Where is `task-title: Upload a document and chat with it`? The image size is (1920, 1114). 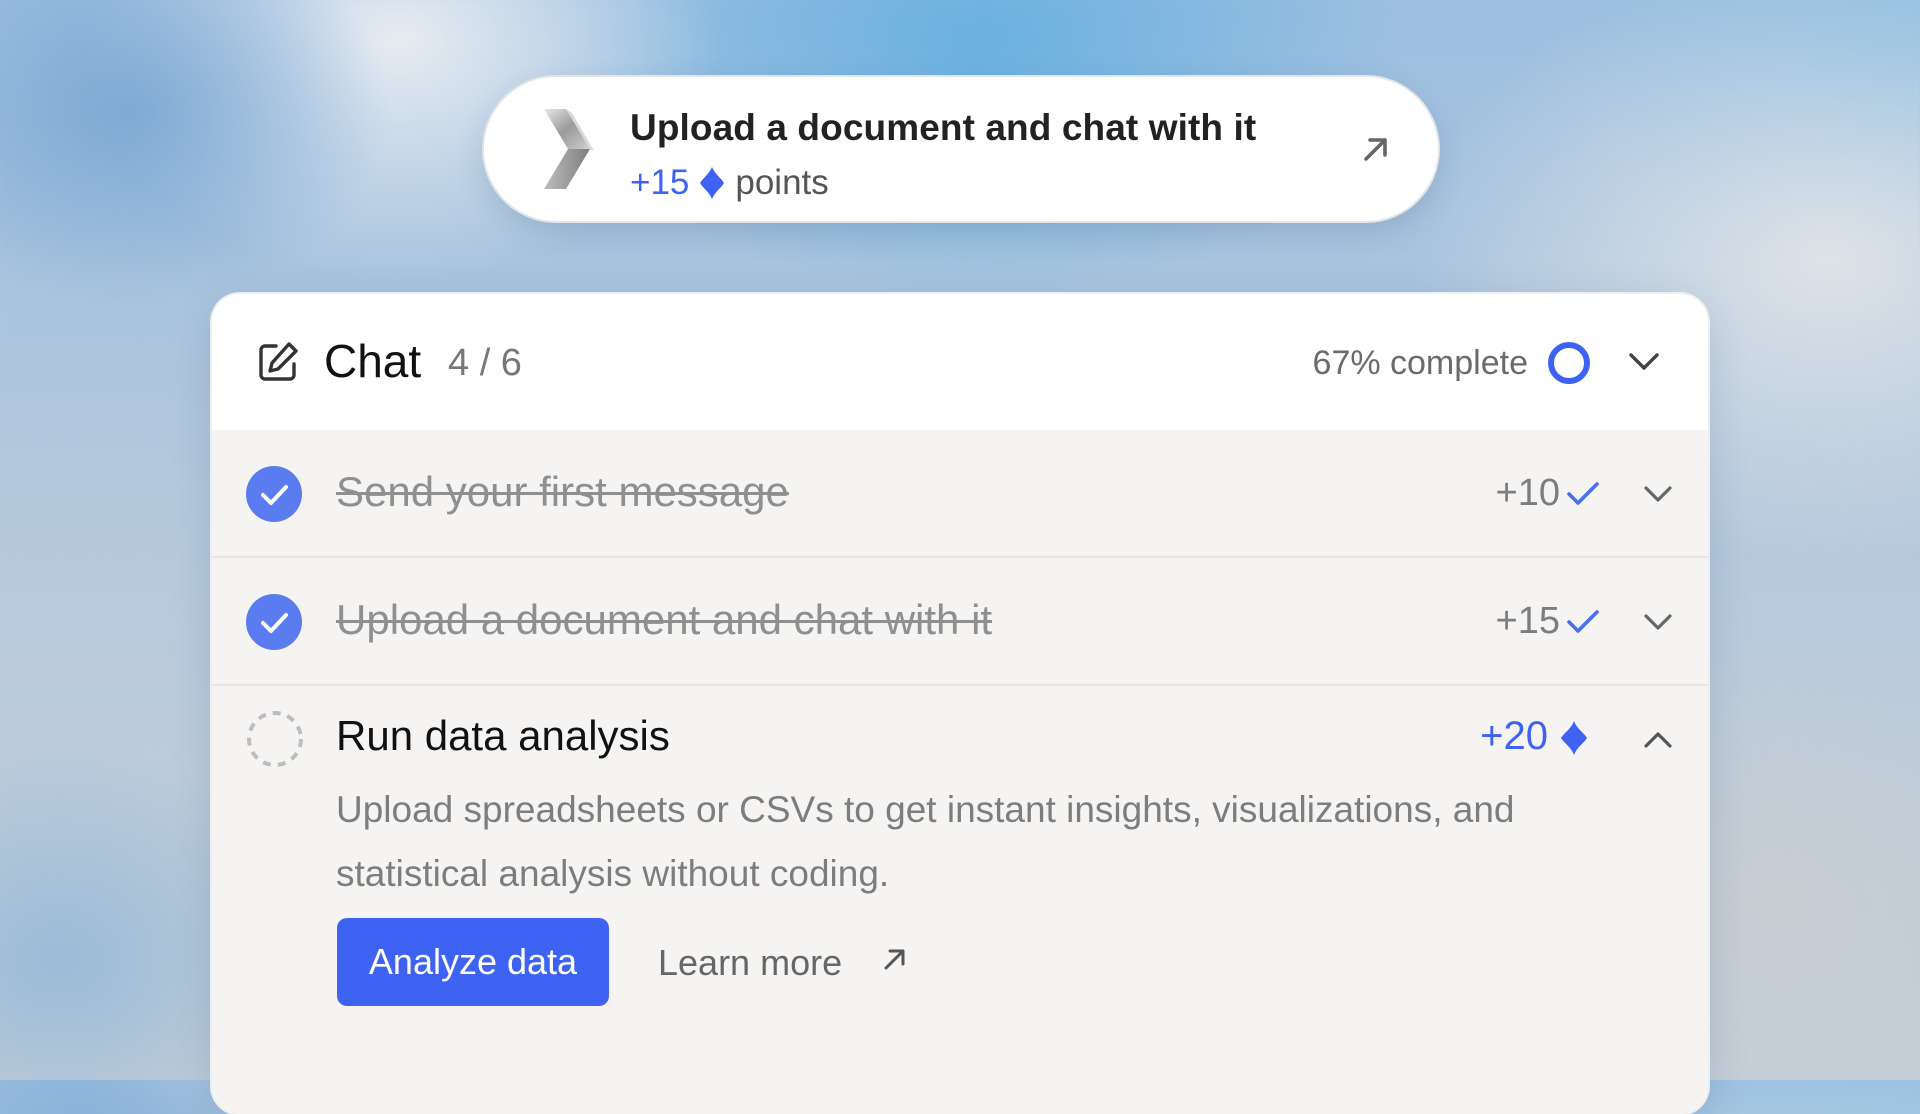
task-title: Upload a document and chat with it is located at coordinates (664, 619).